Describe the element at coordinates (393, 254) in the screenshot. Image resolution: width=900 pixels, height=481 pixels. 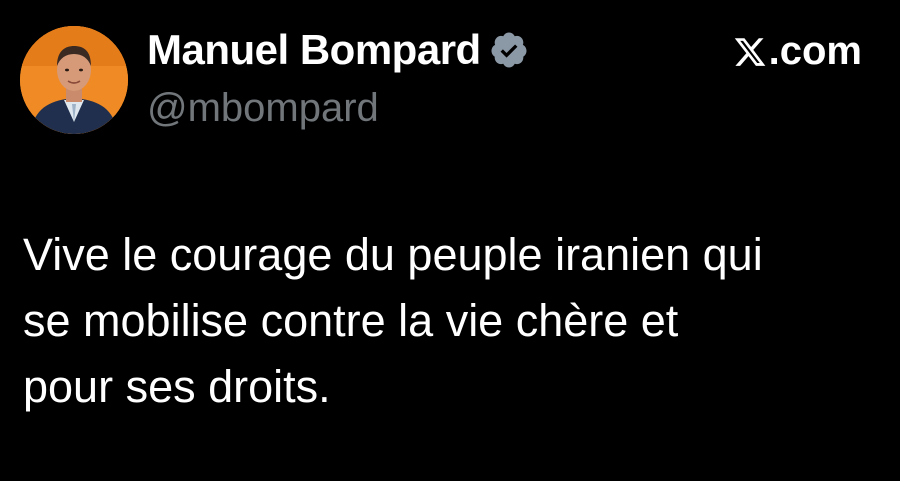
I see `tweet-text-line: Vive le courage du peuple iranien qui` at that location.